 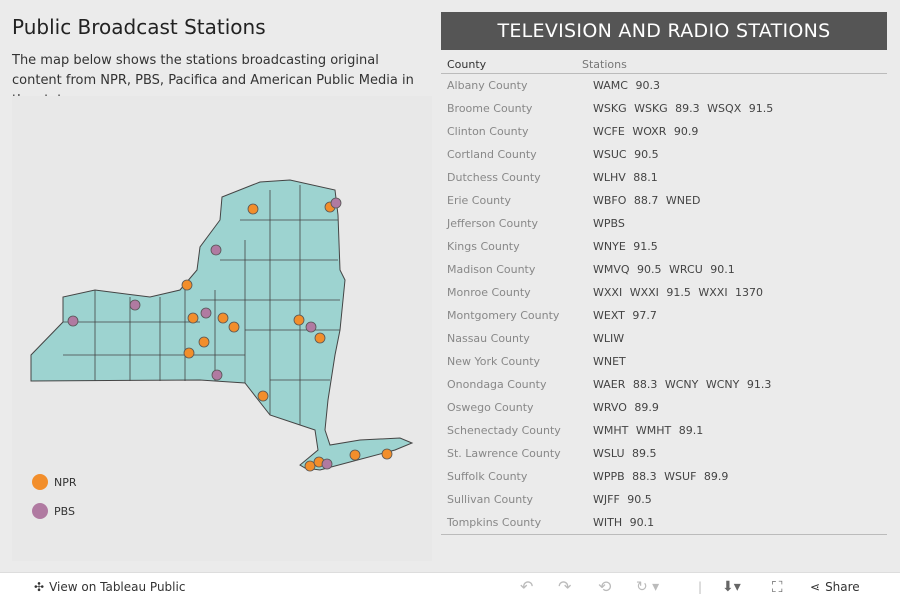 I want to click on county-cell: Schenectady County, so click(x=504, y=430).